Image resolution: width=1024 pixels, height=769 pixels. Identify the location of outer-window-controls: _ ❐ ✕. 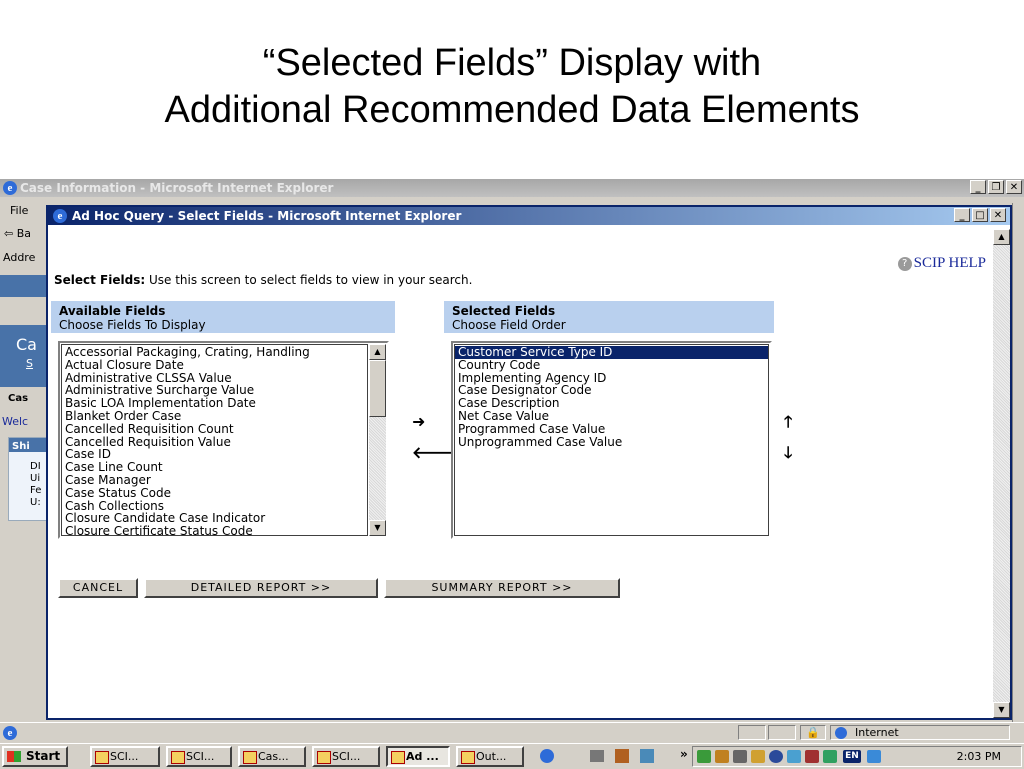
(996, 187).